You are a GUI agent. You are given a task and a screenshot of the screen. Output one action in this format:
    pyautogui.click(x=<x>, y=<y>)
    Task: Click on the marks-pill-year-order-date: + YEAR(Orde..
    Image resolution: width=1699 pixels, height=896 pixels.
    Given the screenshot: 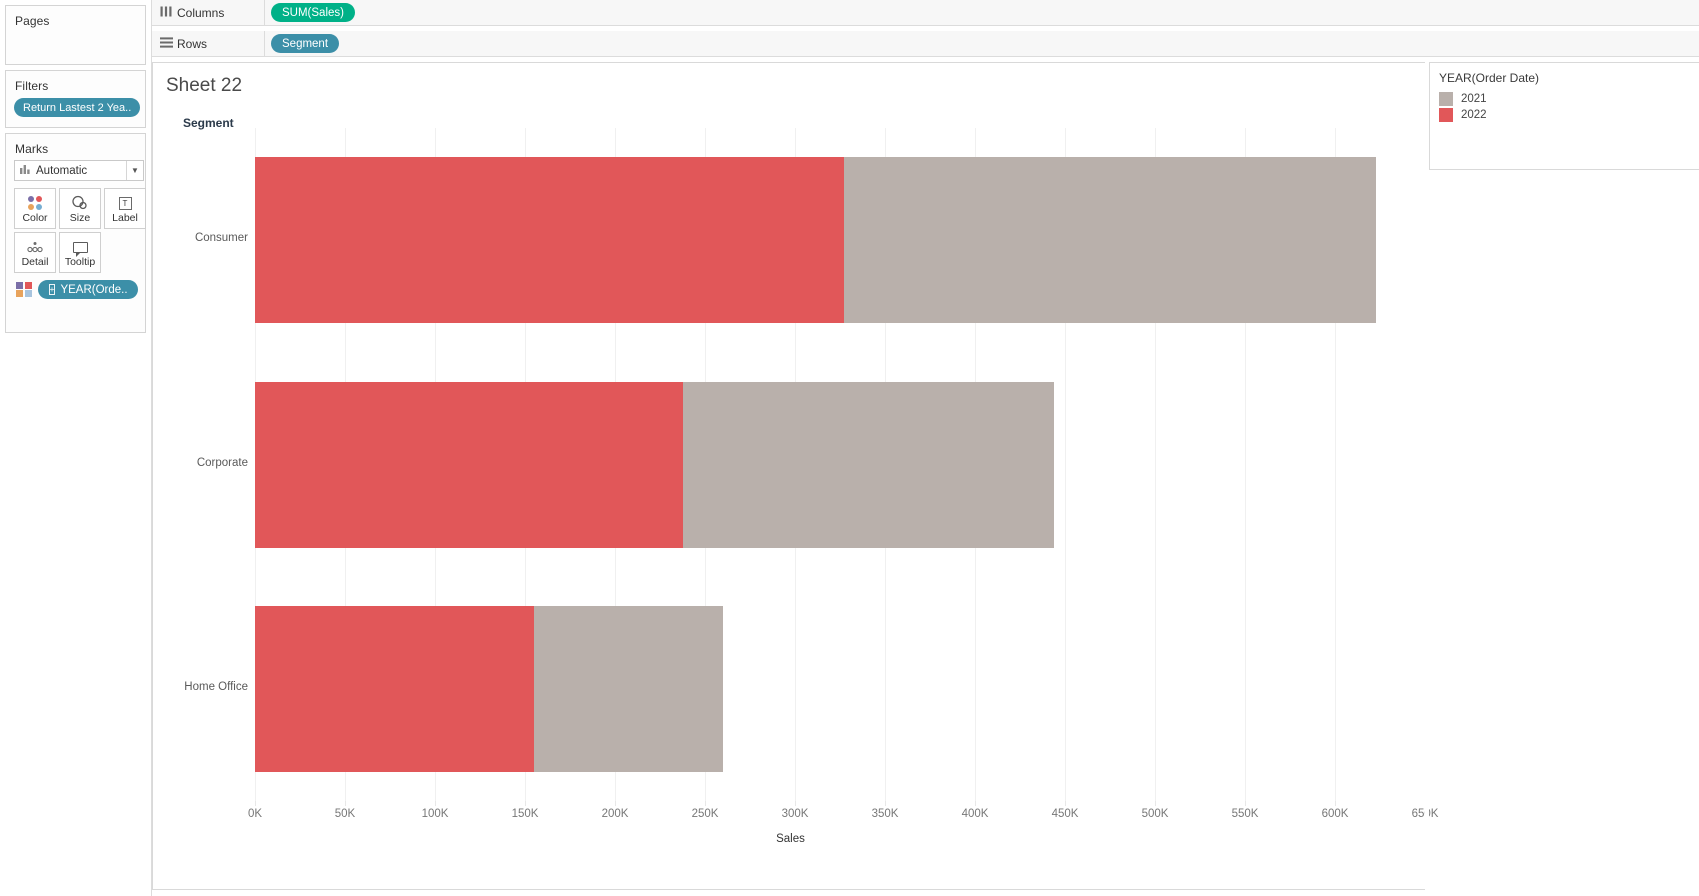 What is the action you would take?
    pyautogui.click(x=87, y=289)
    